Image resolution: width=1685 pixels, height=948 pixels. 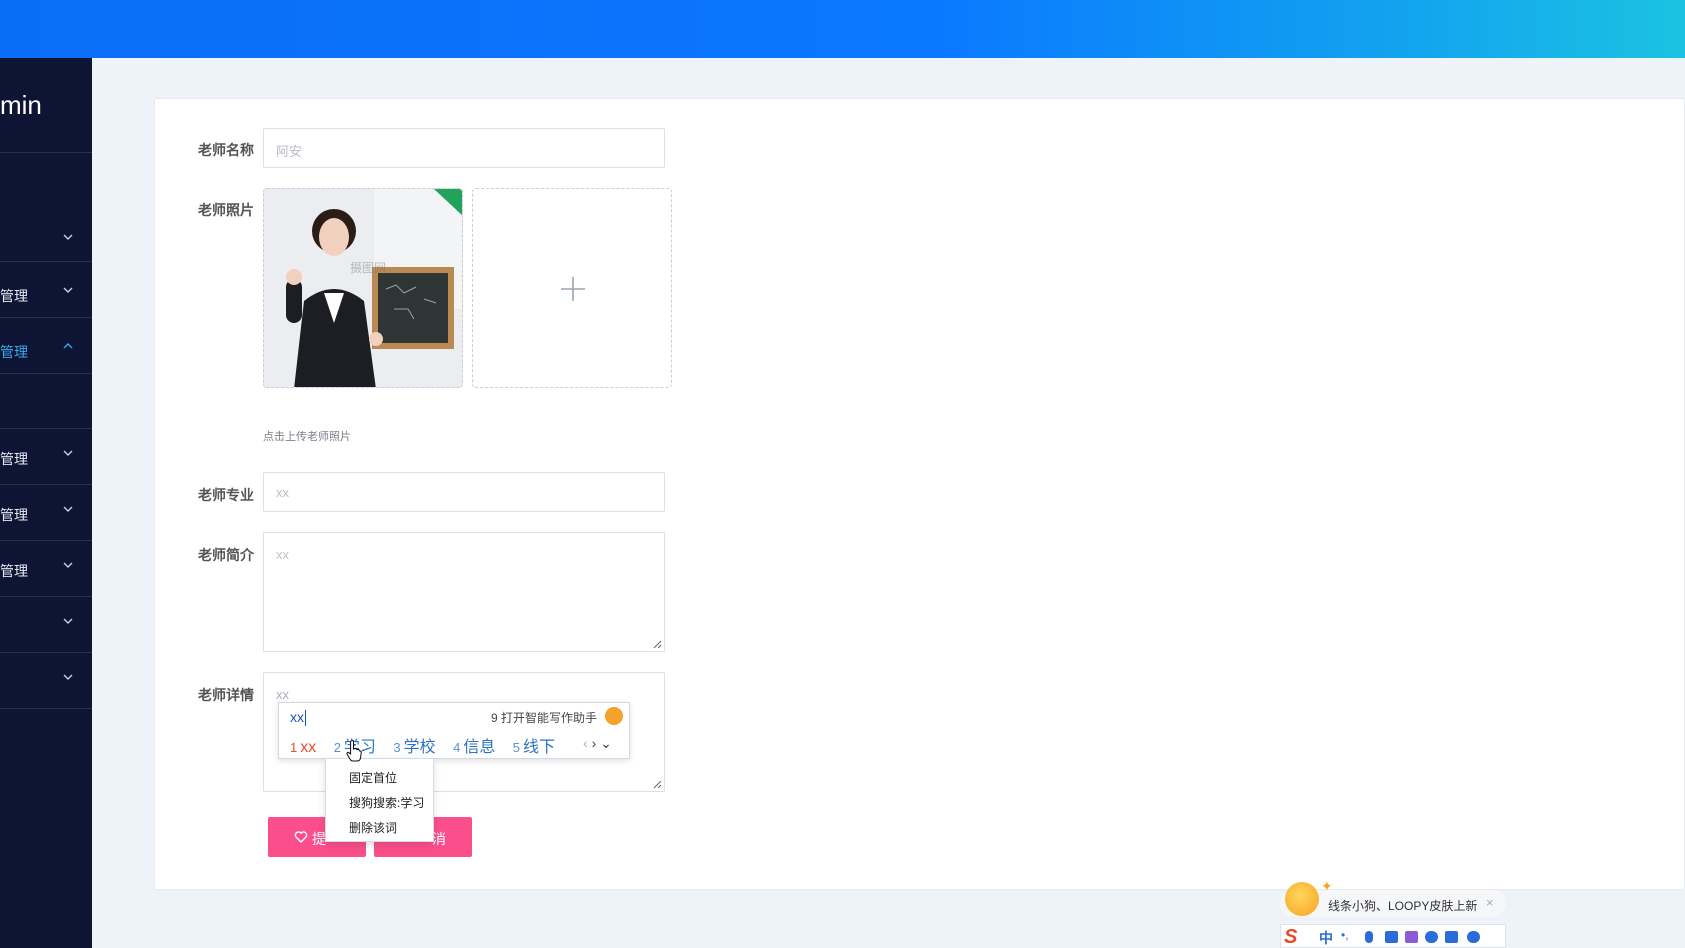 What do you see at coordinates (373, 777) in the screenshot?
I see `context-menu-item: 固定首位` at bounding box center [373, 777].